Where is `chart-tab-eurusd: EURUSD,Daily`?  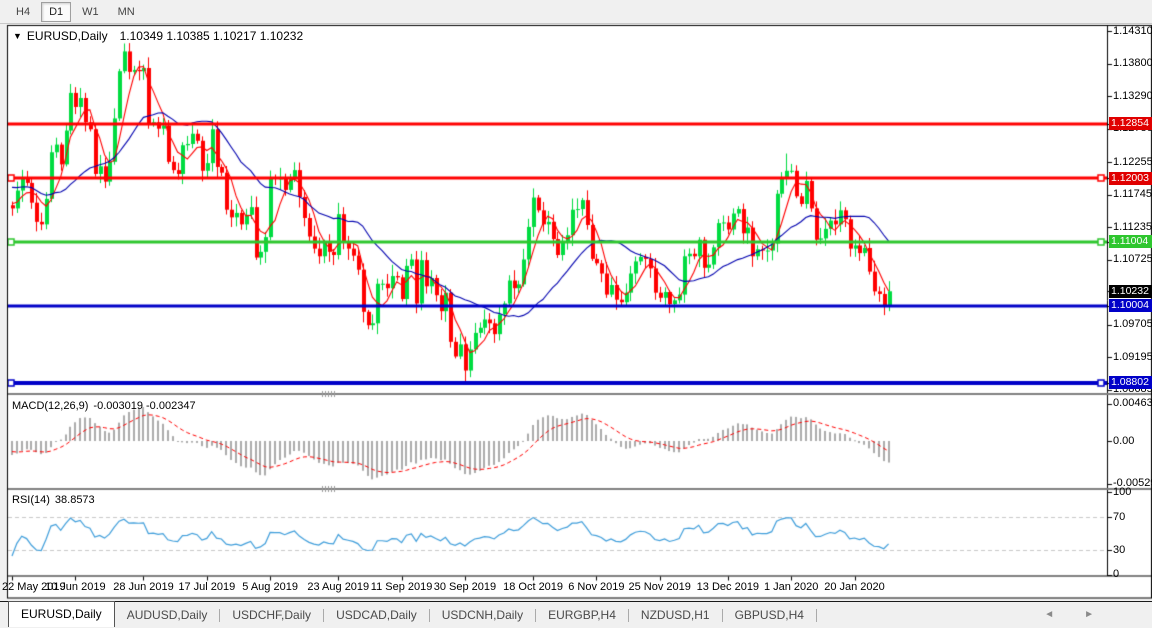 chart-tab-eurusd: EURUSD,Daily is located at coordinates (61, 614).